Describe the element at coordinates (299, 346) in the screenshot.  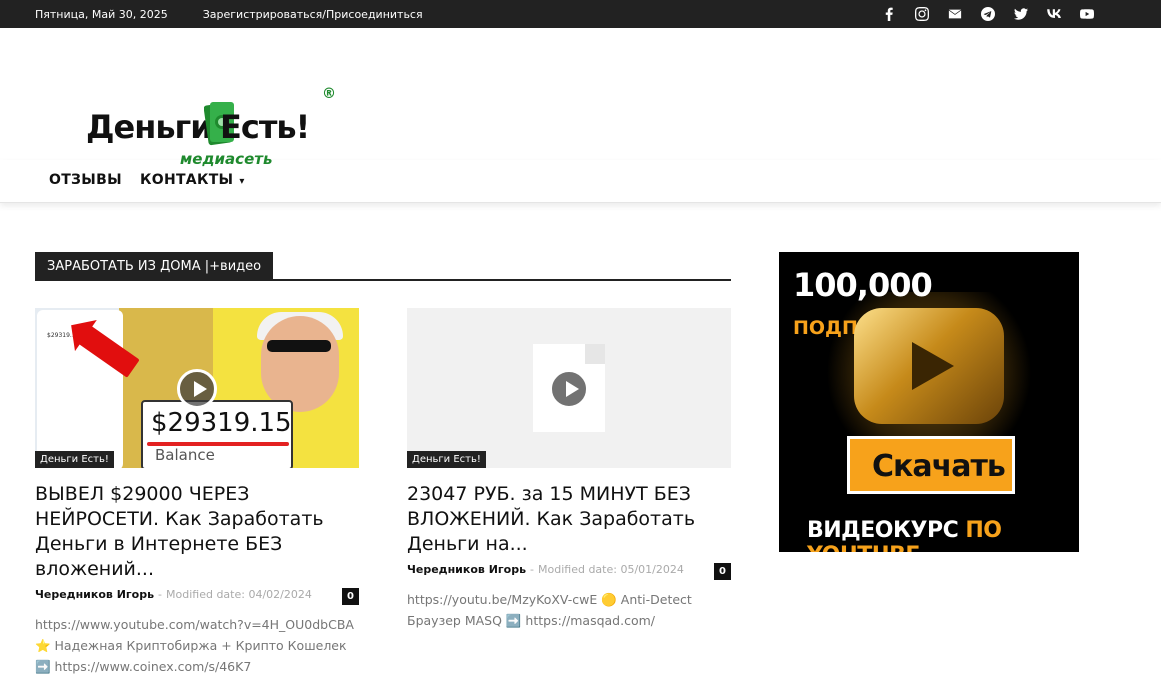
I see `sunglasses-shape` at that location.